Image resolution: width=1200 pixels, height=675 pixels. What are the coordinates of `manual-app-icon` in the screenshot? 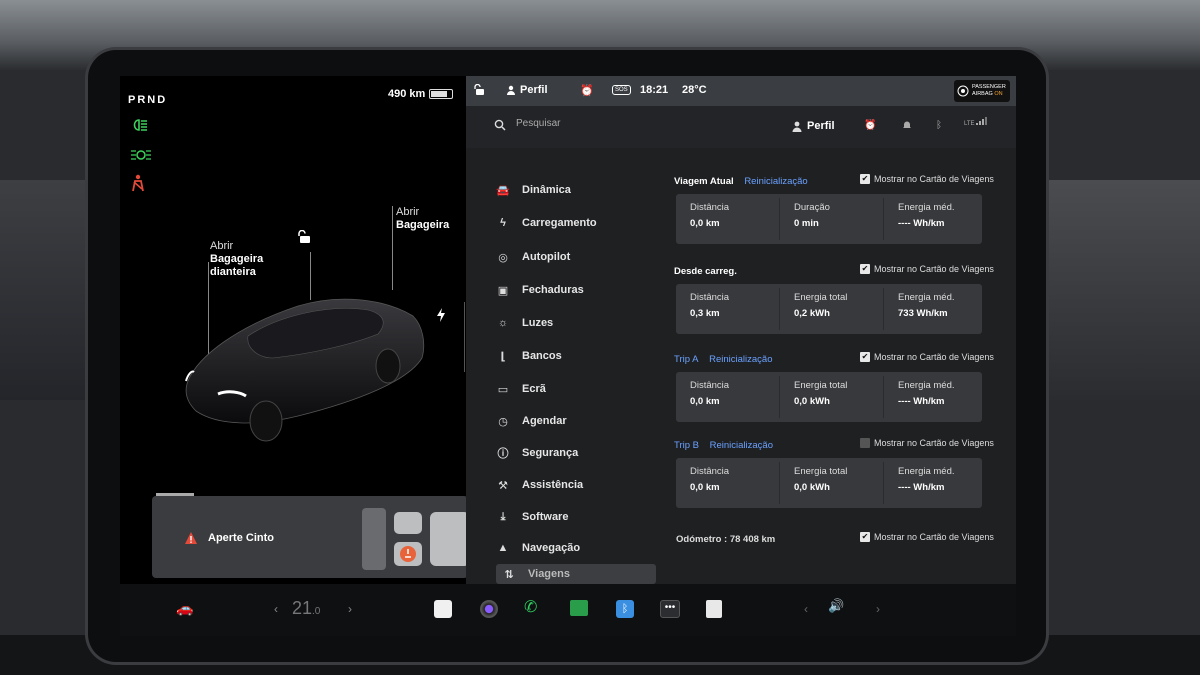 It's located at (714, 609).